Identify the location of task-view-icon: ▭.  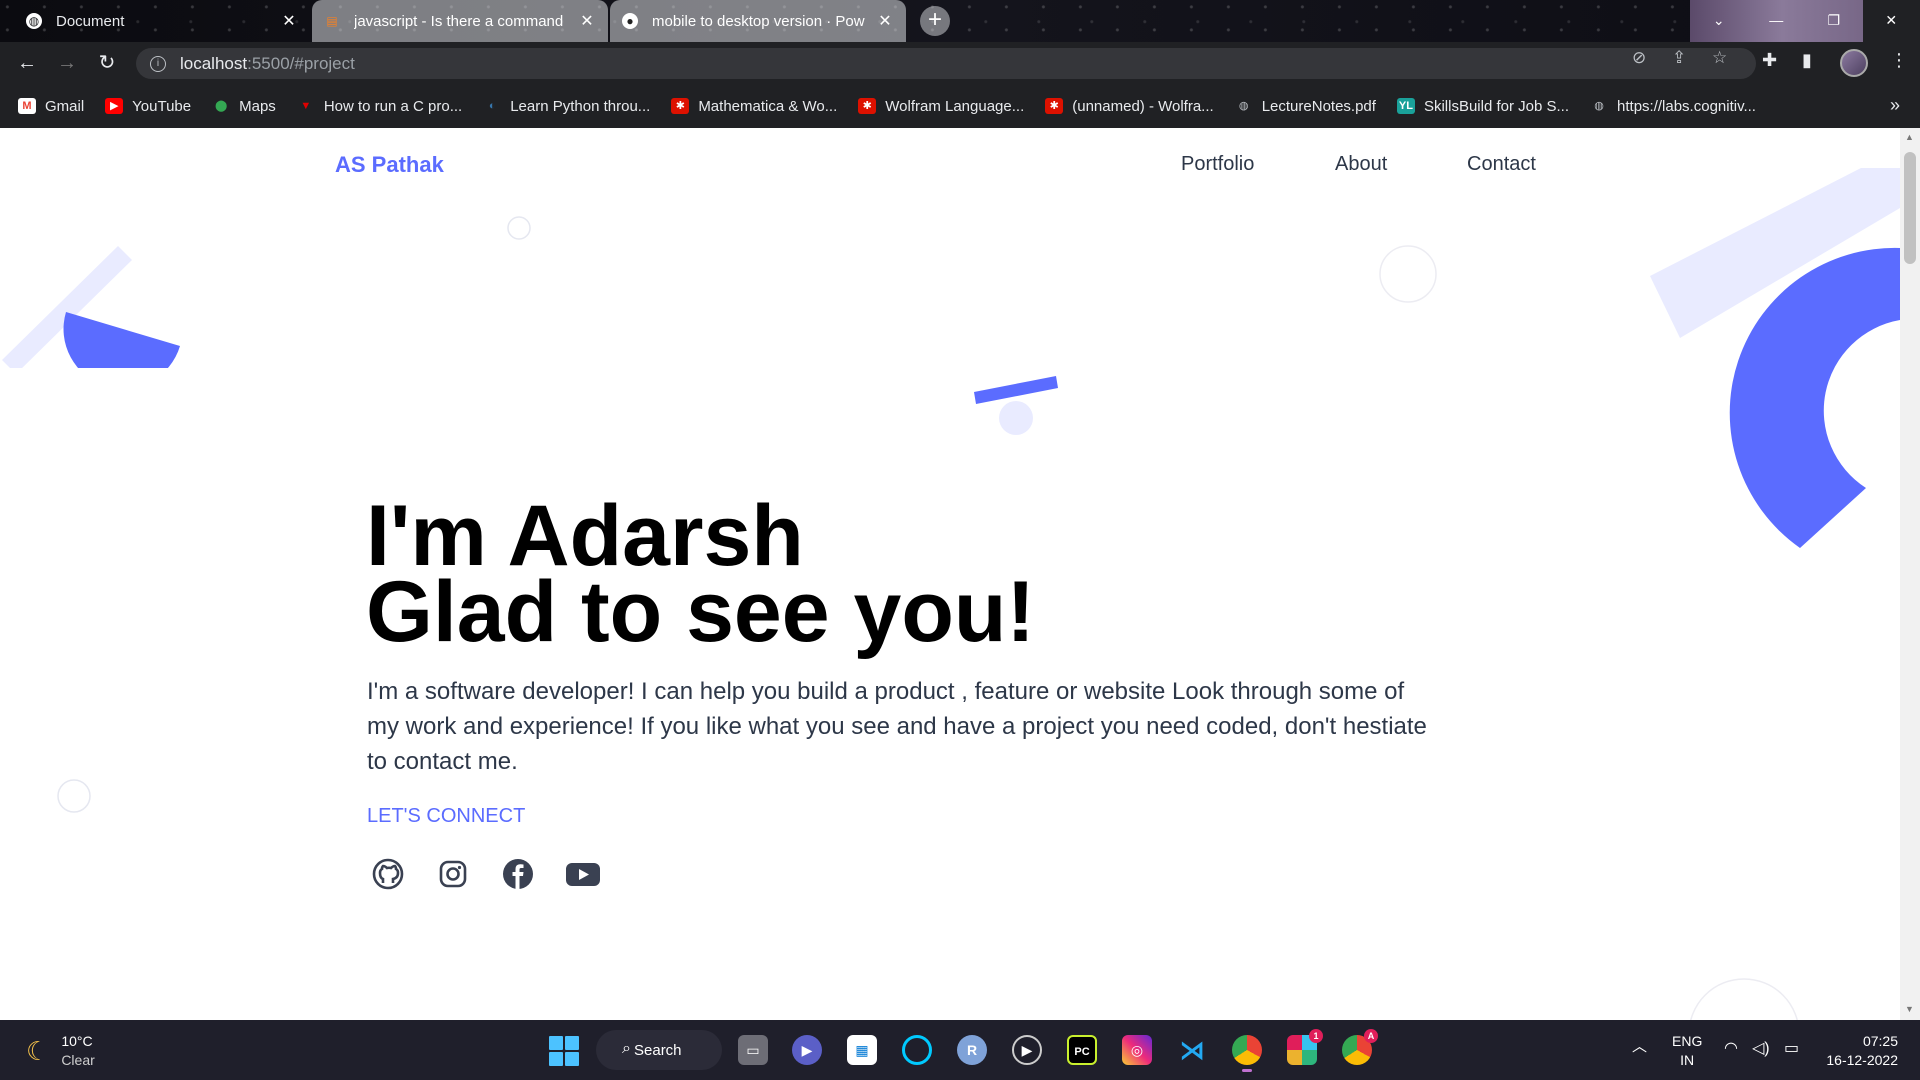
(753, 1050).